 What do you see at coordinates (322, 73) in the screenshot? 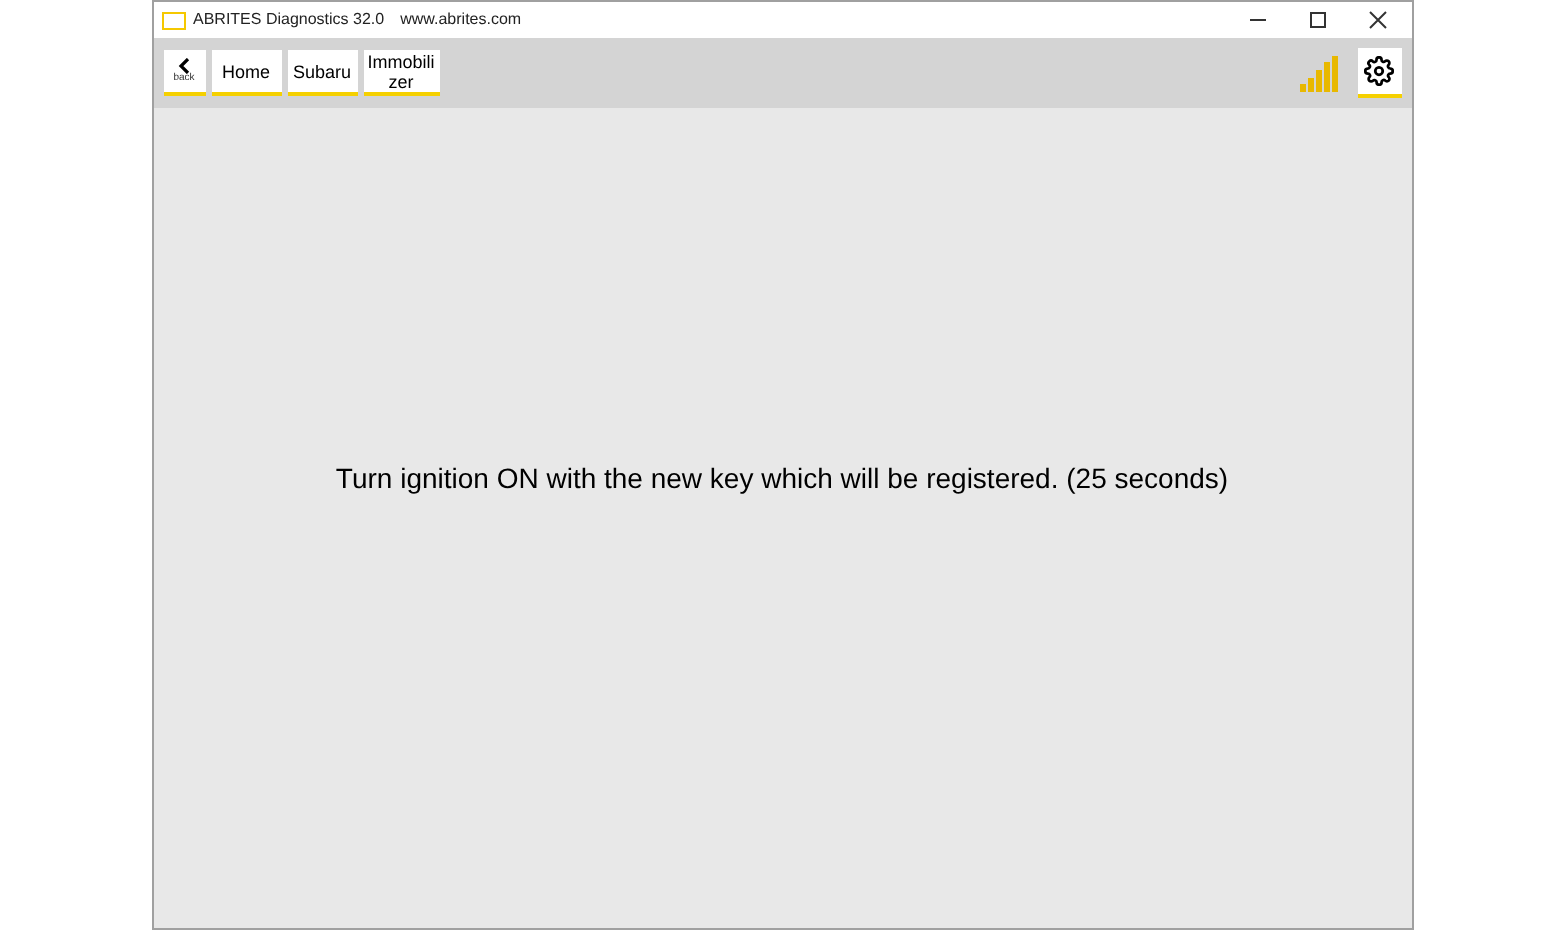
I see `breadcrumb-button: Subaru` at bounding box center [322, 73].